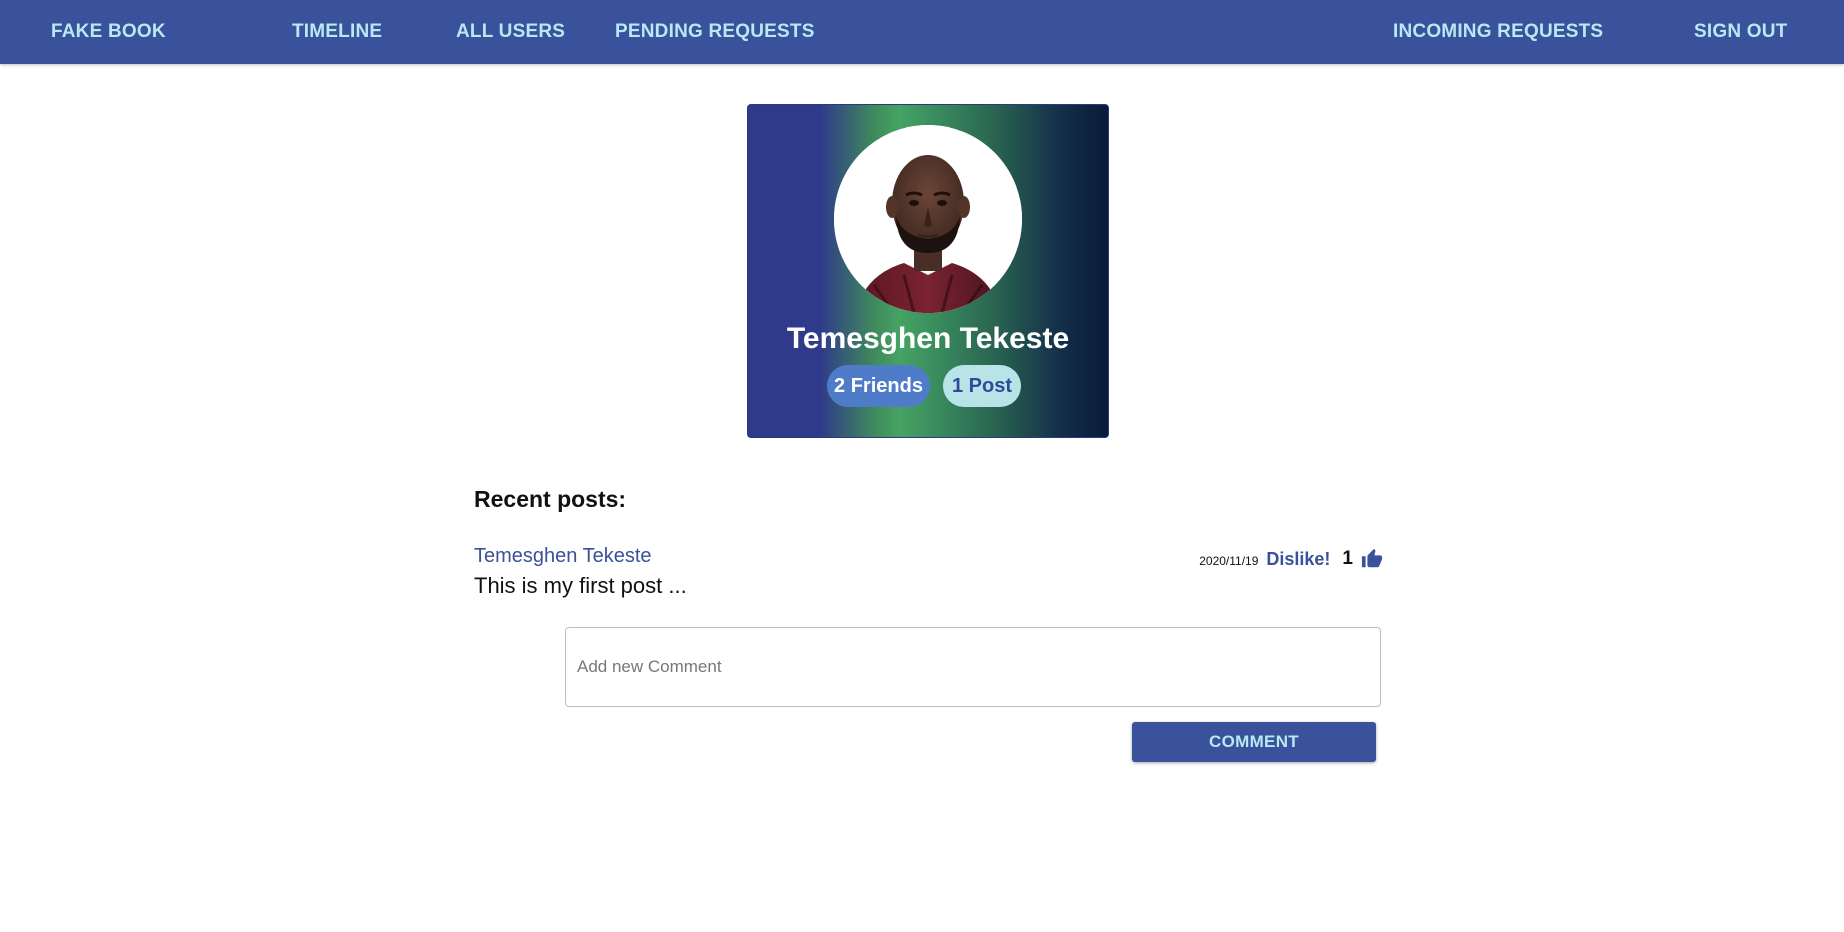 The height and width of the screenshot is (932, 1844). I want to click on brand-link: FAKE BOOK, so click(108, 32).